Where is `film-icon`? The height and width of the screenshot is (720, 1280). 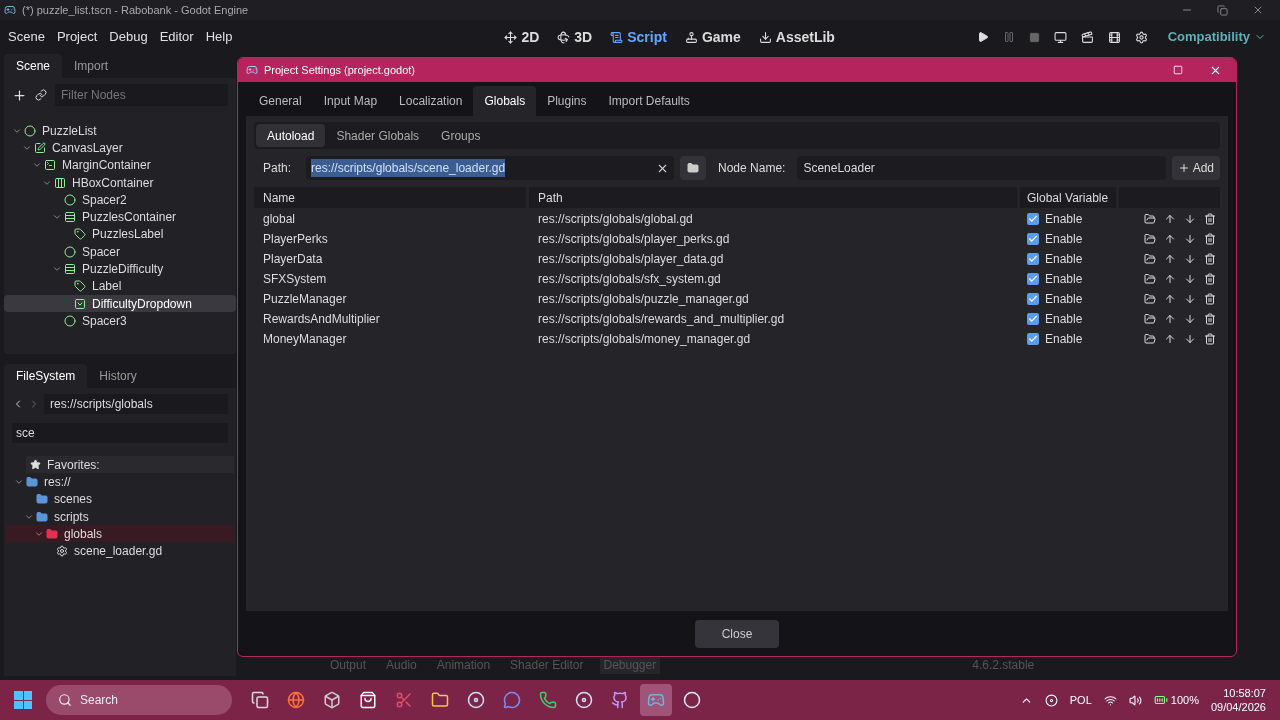 film-icon is located at coordinates (1114, 37).